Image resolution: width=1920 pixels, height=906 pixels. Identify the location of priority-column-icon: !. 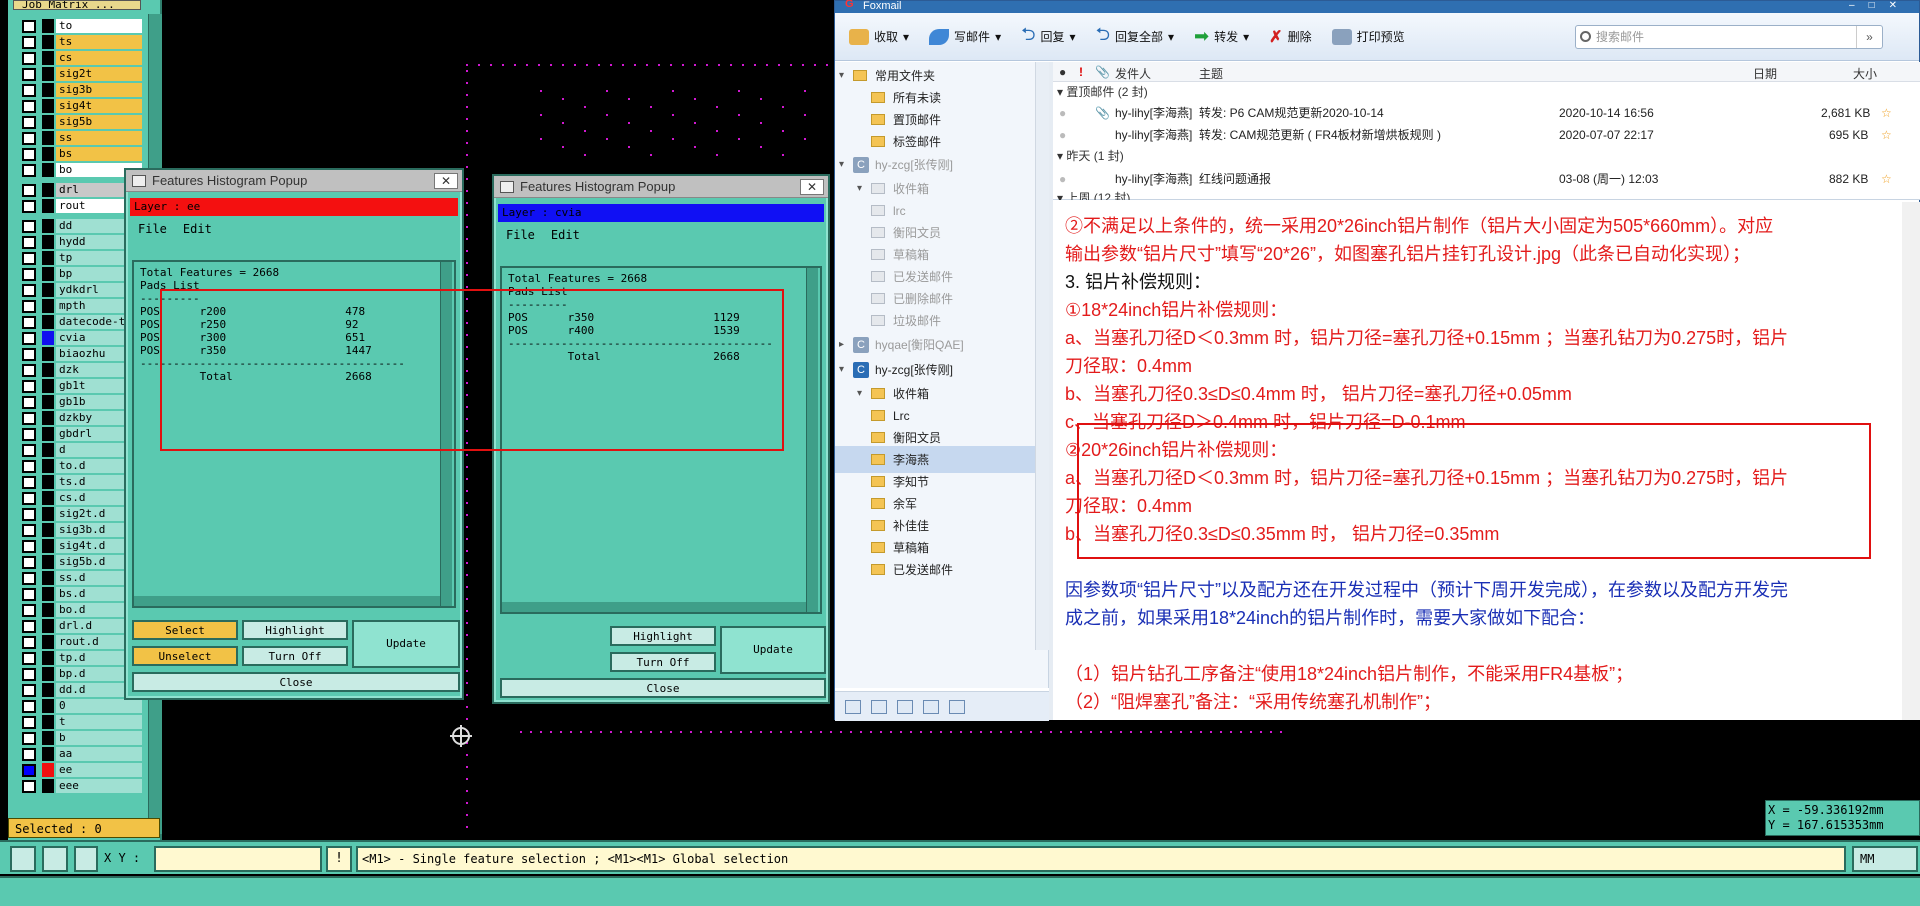
(1081, 72).